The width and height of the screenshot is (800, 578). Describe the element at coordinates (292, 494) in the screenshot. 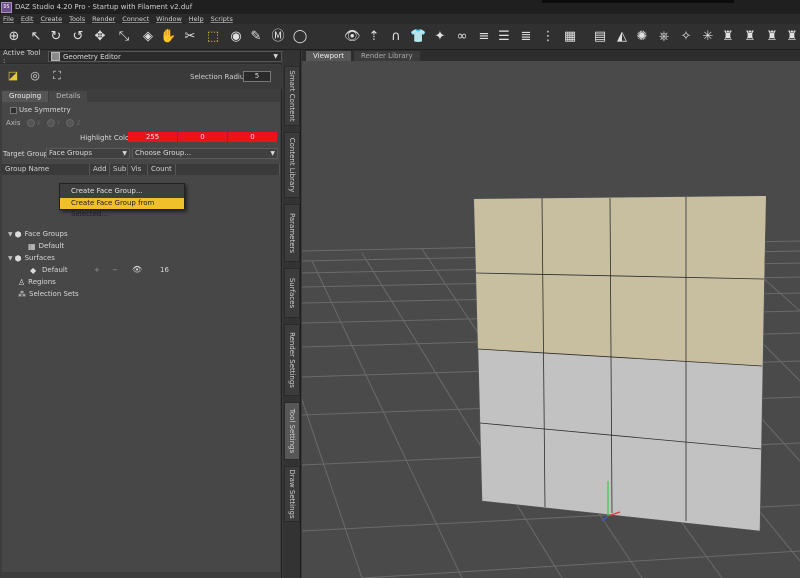

I see `side-tab-draw-settings: Draw Settings` at that location.